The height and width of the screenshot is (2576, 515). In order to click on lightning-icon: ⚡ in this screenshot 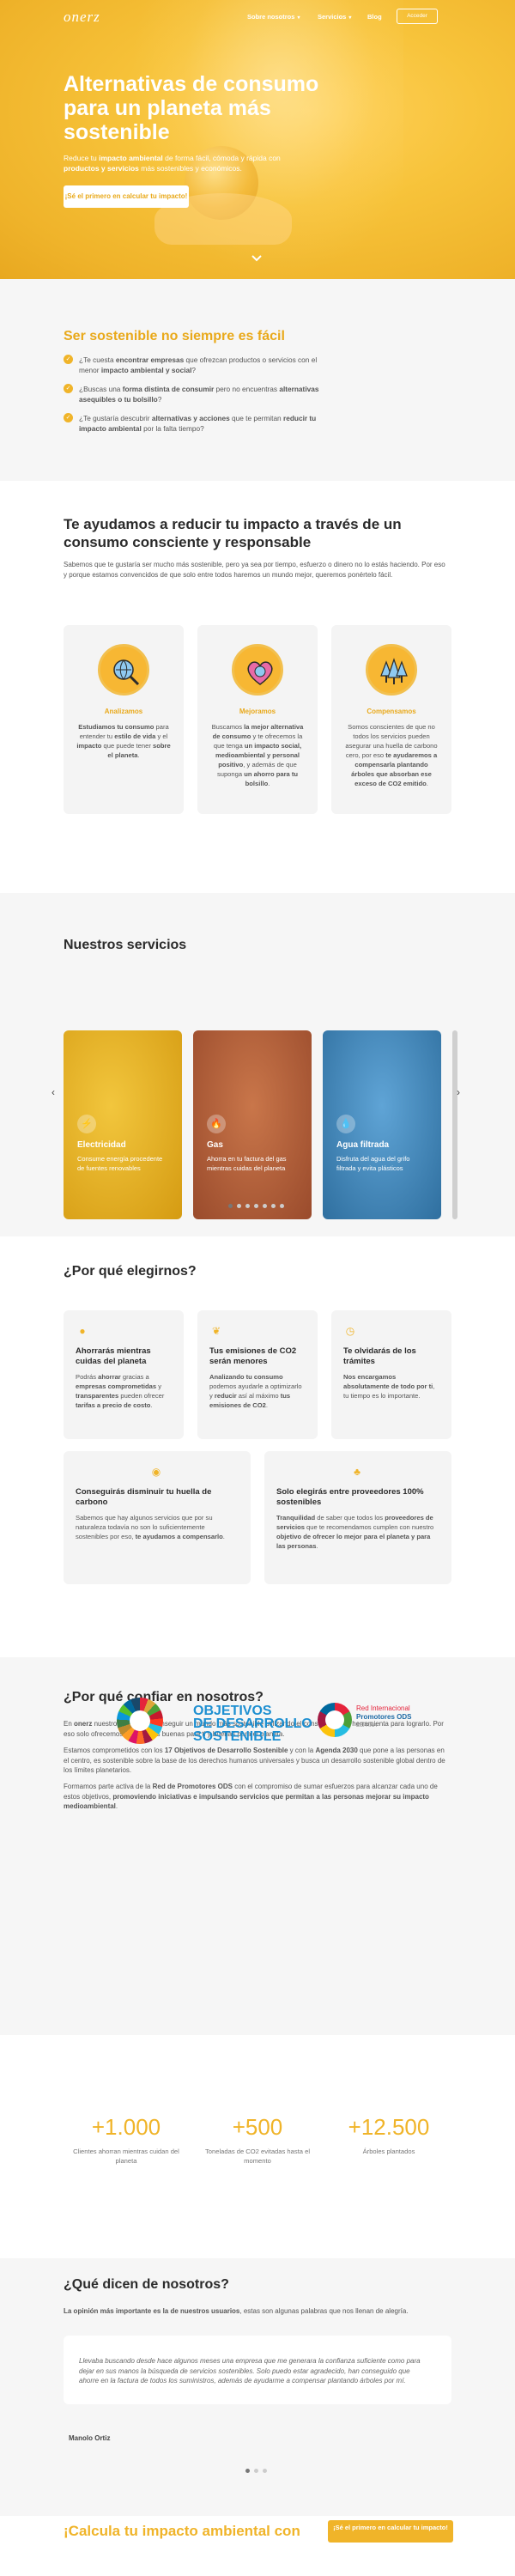, I will do `click(86, 1124)`.